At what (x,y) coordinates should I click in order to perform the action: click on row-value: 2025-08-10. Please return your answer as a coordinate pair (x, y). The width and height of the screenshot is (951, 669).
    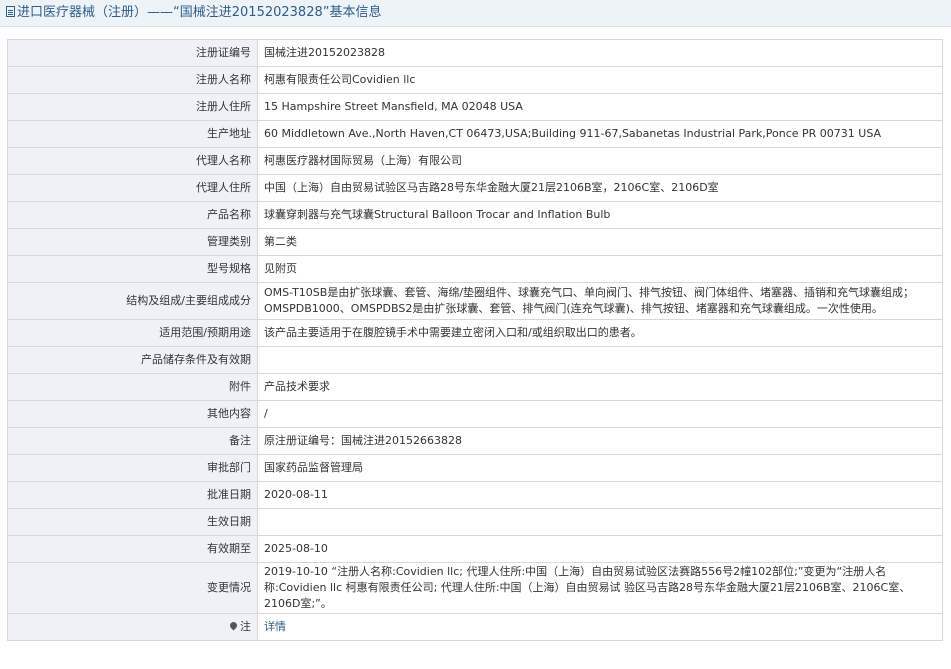
    Looking at the image, I should click on (600, 549).